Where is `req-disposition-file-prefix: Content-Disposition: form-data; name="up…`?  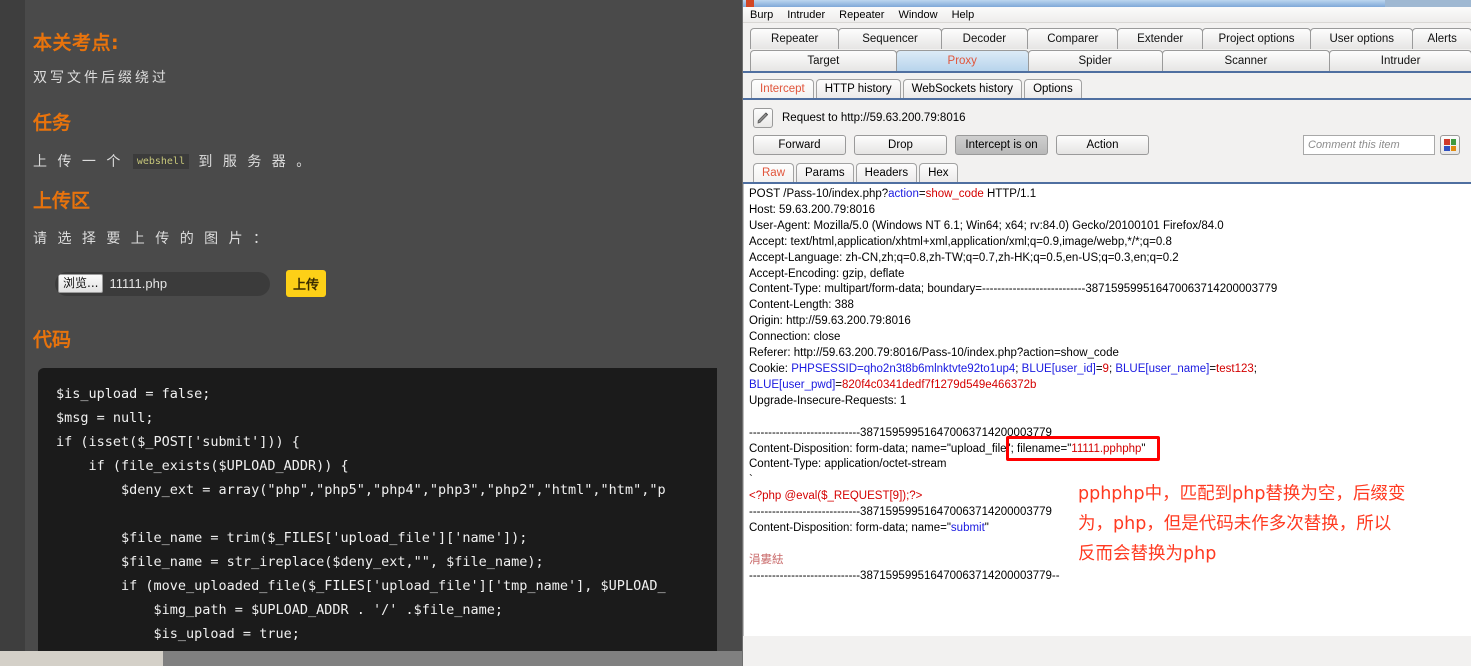
req-disposition-file-prefix: Content-Disposition: form-data; name="up… is located at coordinates (910, 448).